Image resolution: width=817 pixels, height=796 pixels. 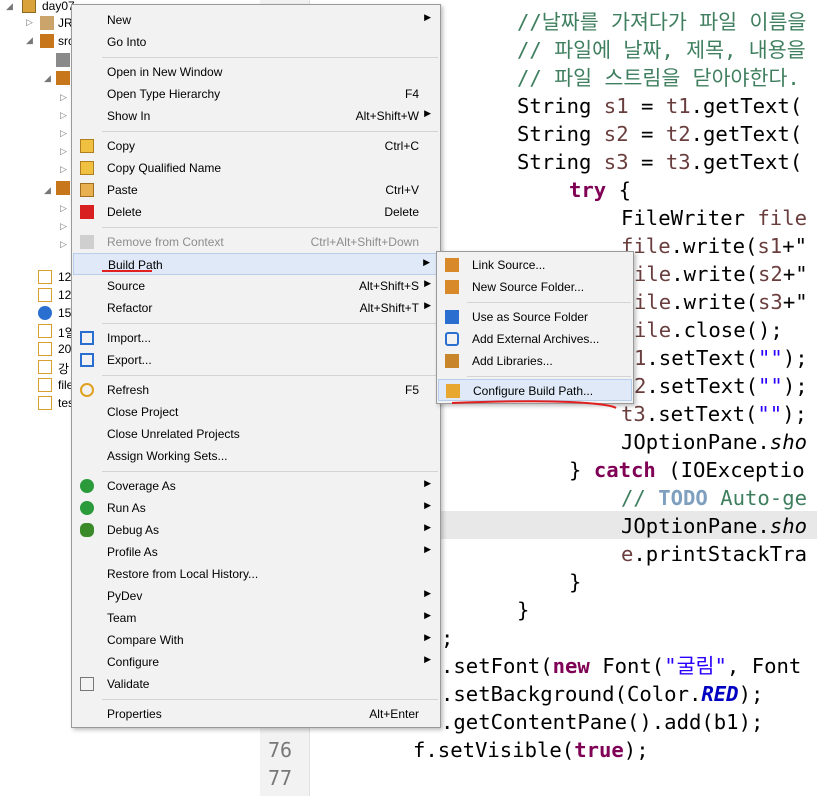 What do you see at coordinates (721, 386) in the screenshot?
I see `code-line: 2.setText("");` at bounding box center [721, 386].